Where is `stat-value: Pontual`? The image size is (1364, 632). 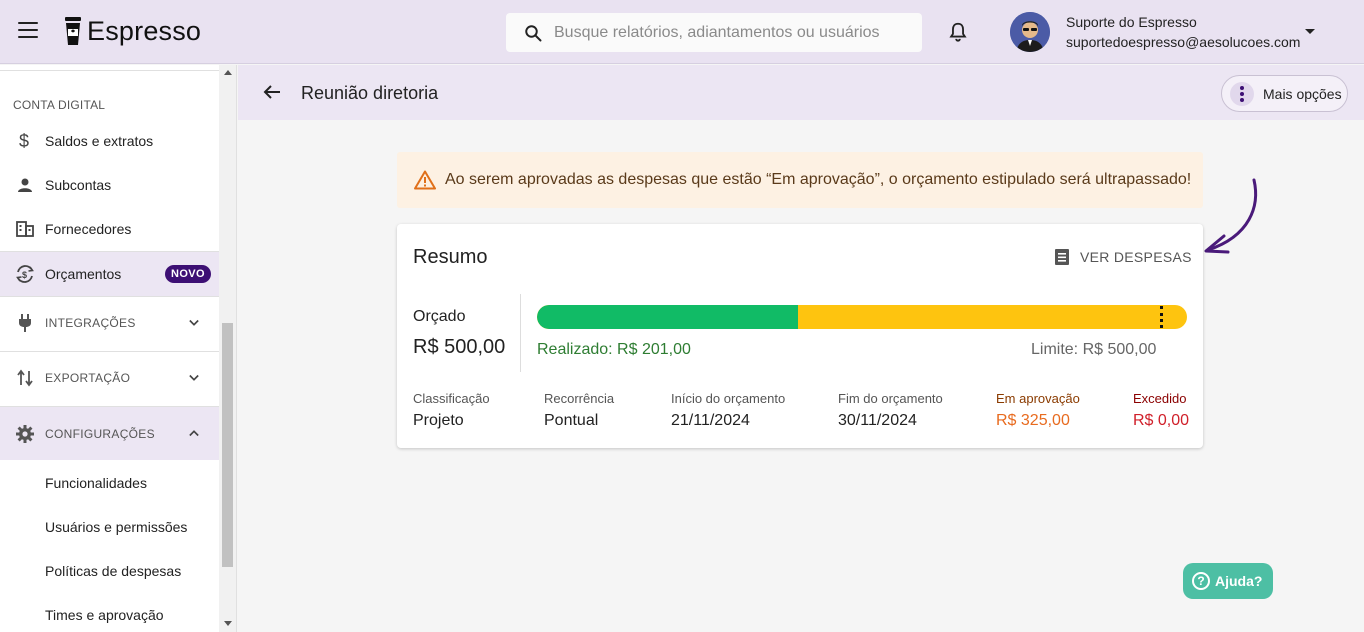 stat-value: Pontual is located at coordinates (571, 420).